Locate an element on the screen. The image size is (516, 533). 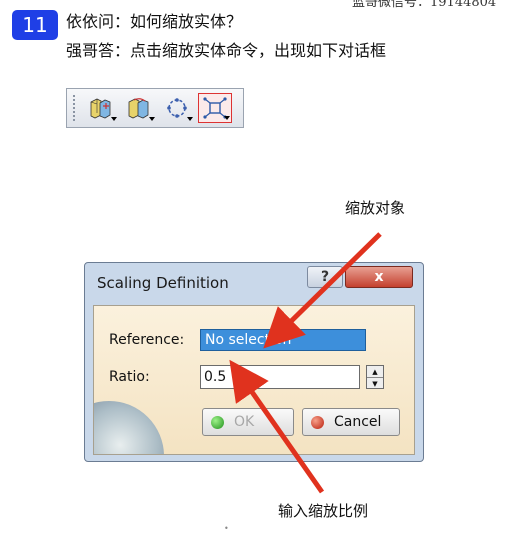
translate-solid-button is located at coordinates (101, 108).